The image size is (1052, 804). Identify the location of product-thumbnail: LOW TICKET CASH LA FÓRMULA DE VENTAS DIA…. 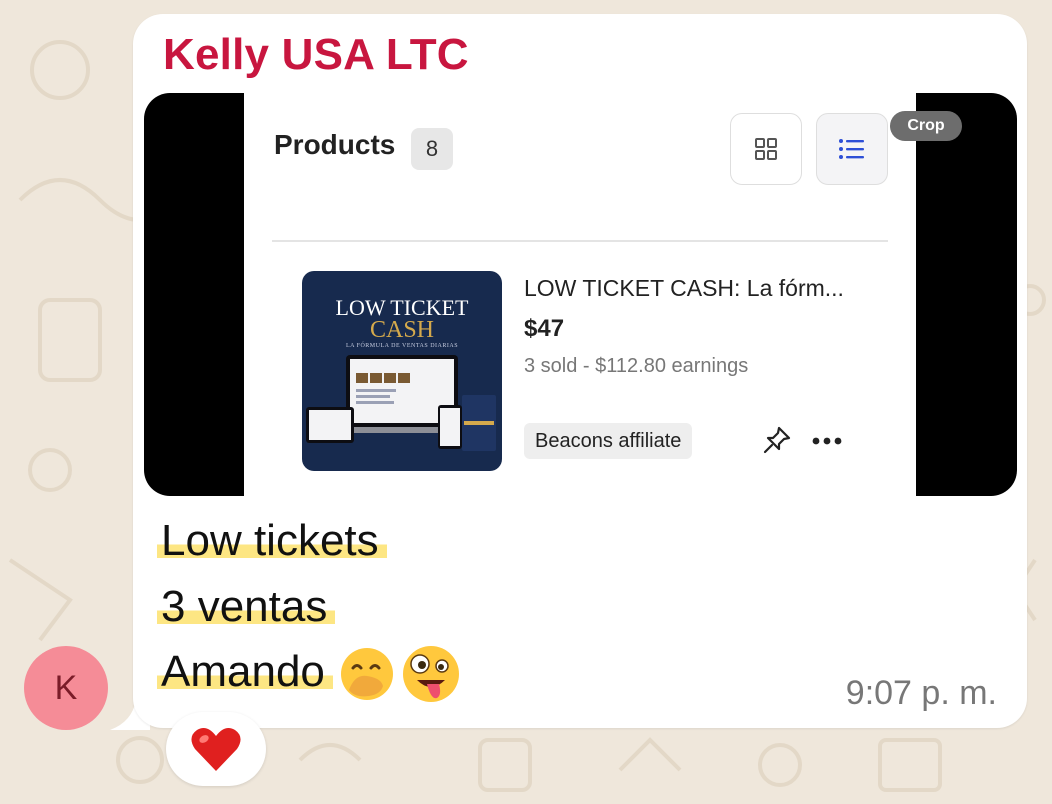
(402, 371).